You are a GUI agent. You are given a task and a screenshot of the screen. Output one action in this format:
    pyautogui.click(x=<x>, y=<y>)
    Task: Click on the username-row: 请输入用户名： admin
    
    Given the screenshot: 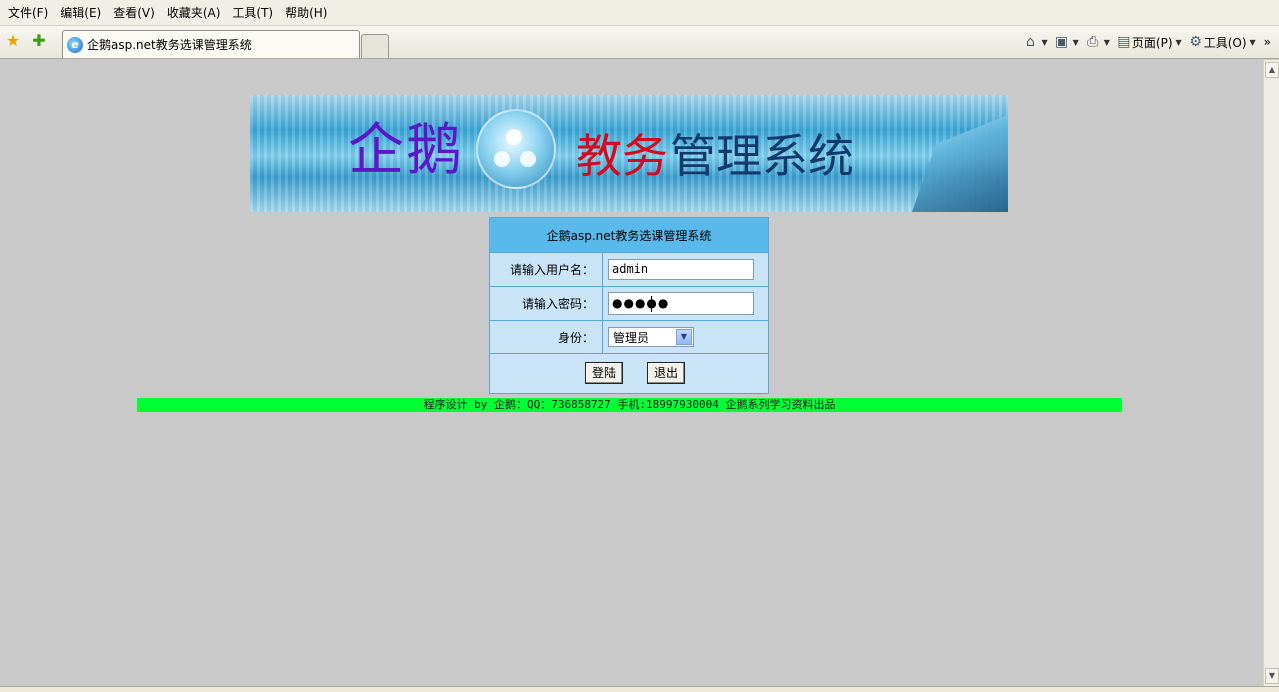 What is the action you would take?
    pyautogui.click(x=629, y=269)
    